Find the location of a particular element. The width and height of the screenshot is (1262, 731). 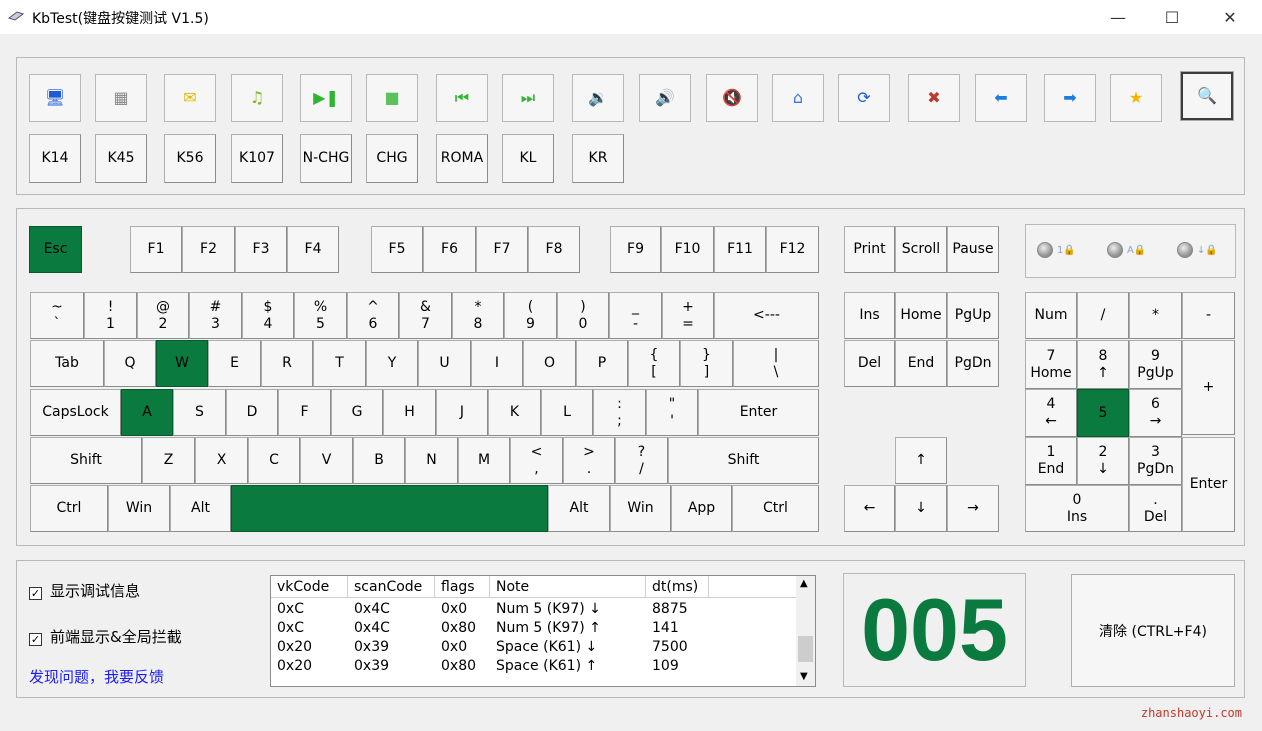

key-b: B is located at coordinates (379, 460).